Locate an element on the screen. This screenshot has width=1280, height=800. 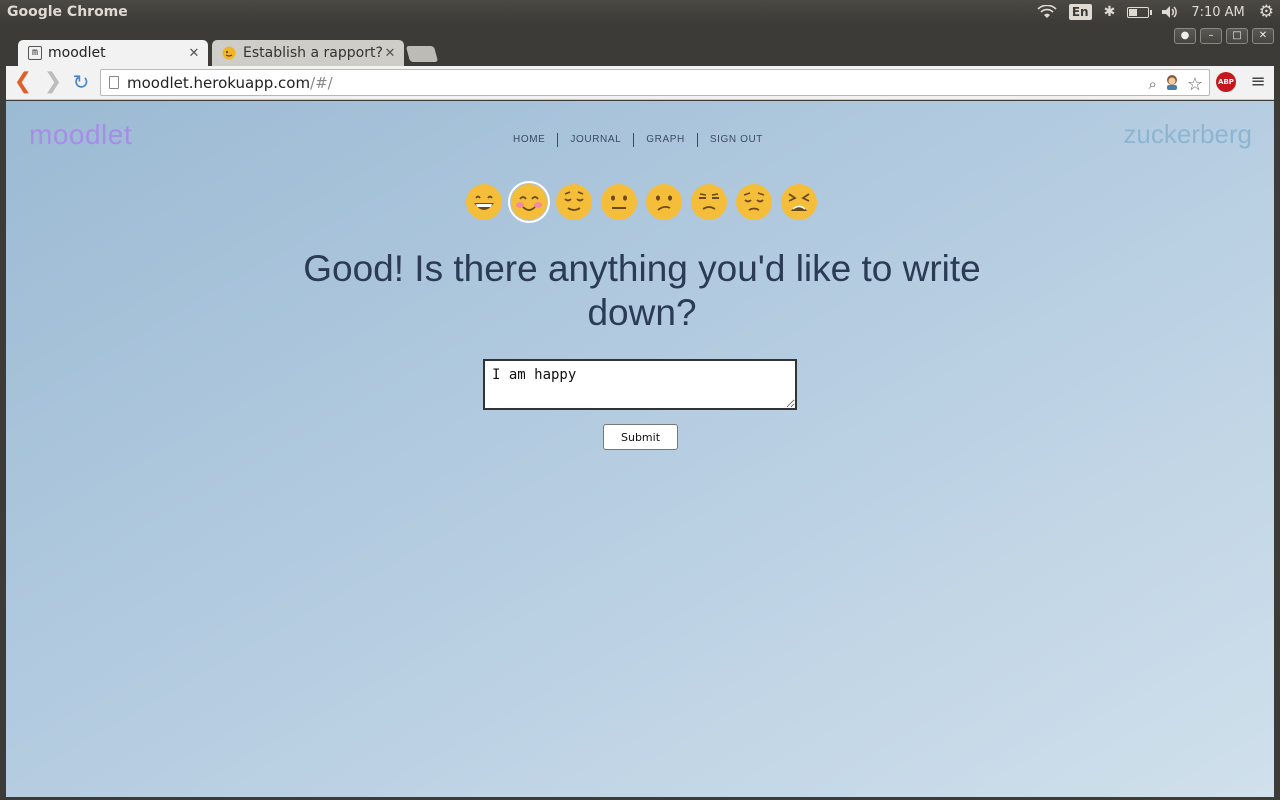
tab-establish-rapport: Establish a rapport? ✕ is located at coordinates (308, 53).